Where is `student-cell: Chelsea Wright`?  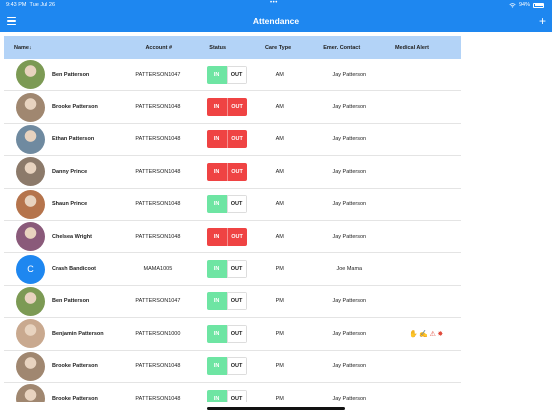 student-cell: Chelsea Wright is located at coordinates (59, 237).